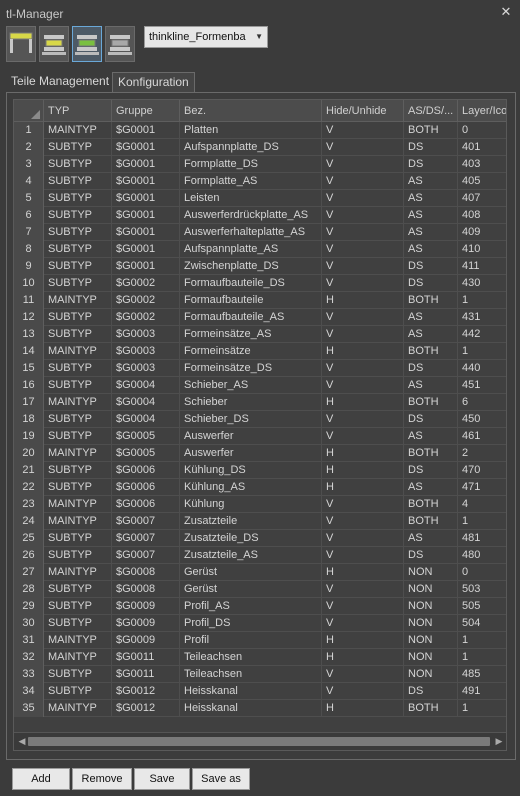 The width and height of the screenshot is (520, 796). I want to click on cell-layer: 2, so click(482, 453).